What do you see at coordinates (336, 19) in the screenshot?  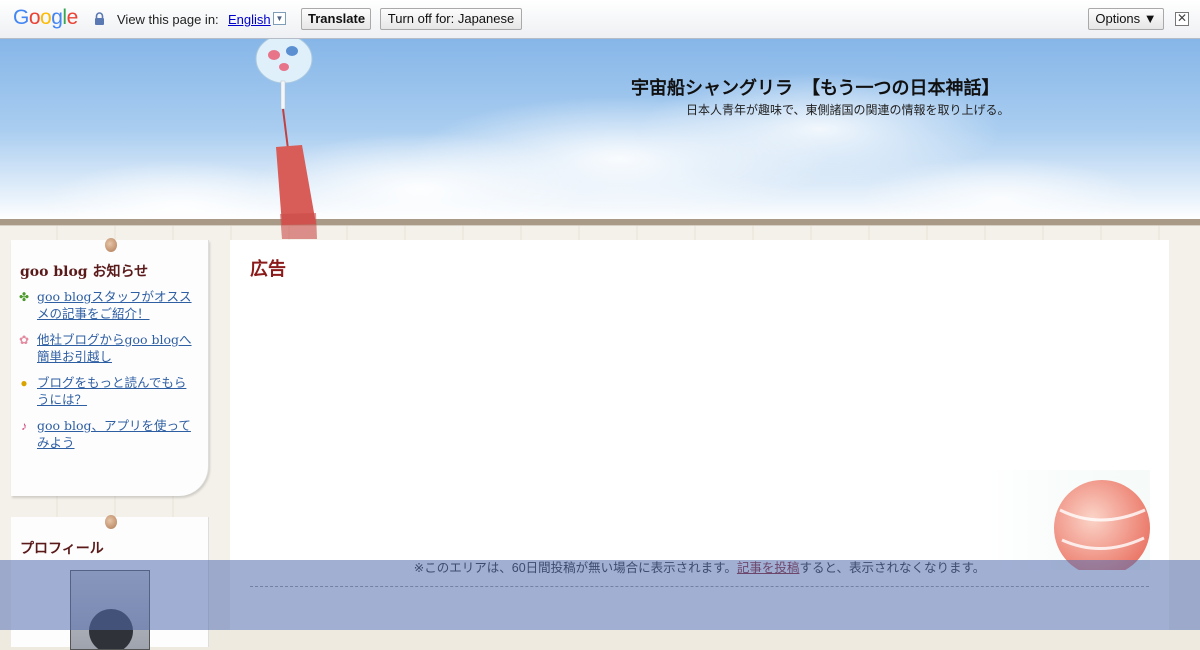 I see `translate-button: Translate` at bounding box center [336, 19].